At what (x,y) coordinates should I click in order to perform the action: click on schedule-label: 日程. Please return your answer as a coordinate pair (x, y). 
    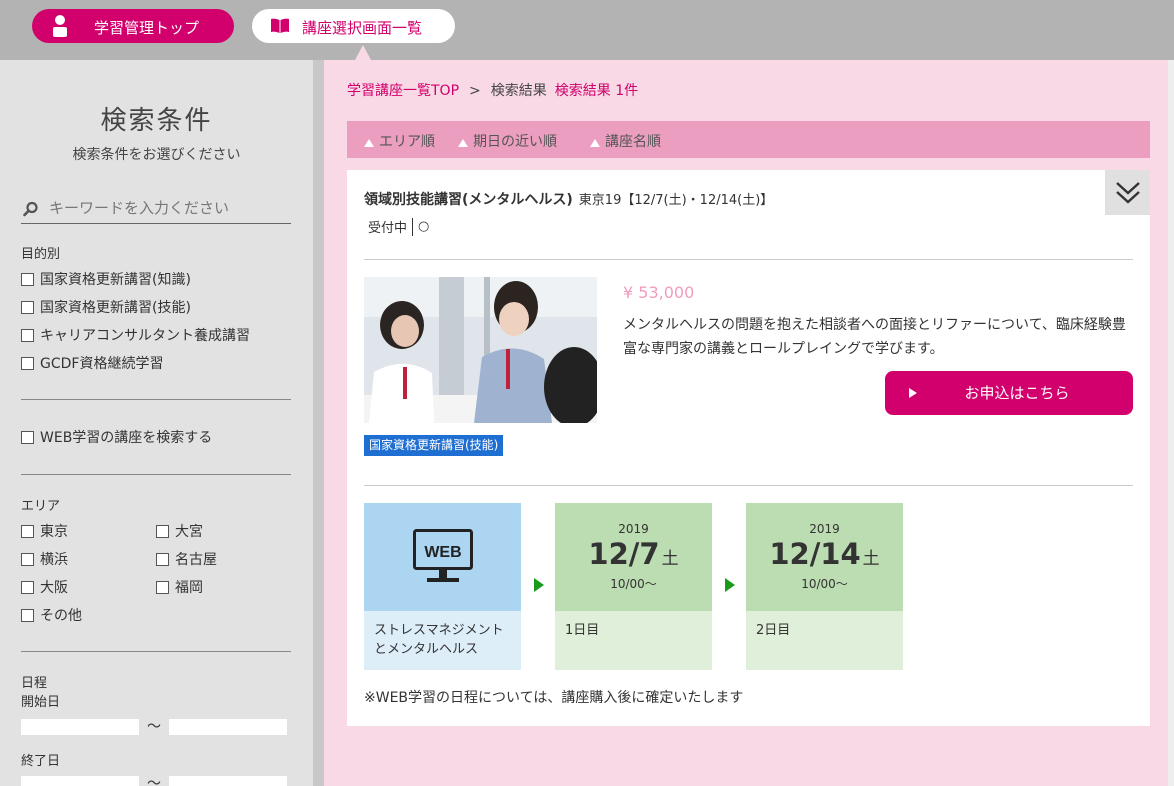
    Looking at the image, I should click on (34, 683).